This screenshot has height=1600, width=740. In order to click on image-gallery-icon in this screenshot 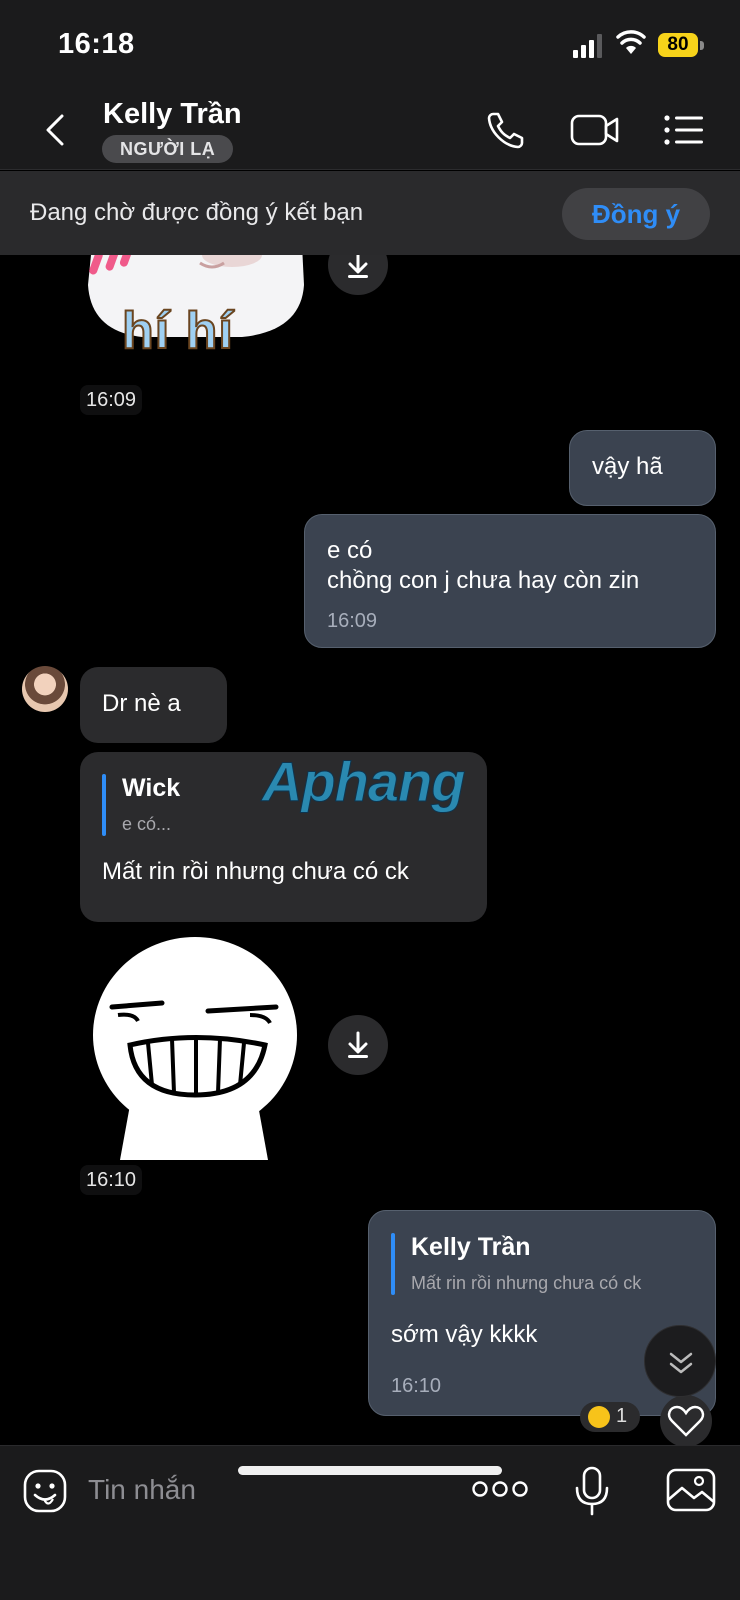, I will do `click(691, 1490)`.